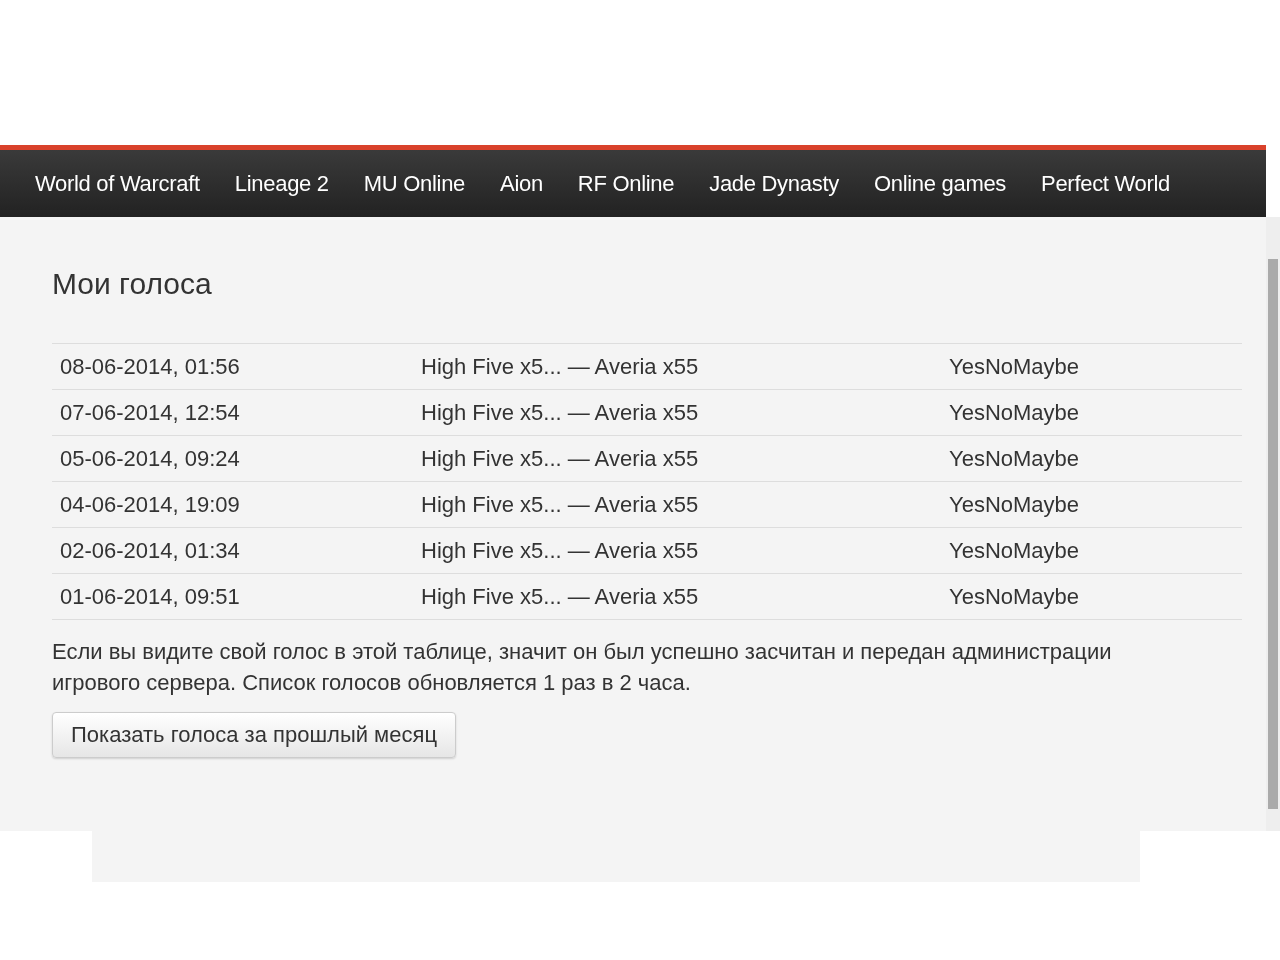 The width and height of the screenshot is (1280, 960). What do you see at coordinates (132, 284) in the screenshot?
I see `page-title: Мои голоса` at bounding box center [132, 284].